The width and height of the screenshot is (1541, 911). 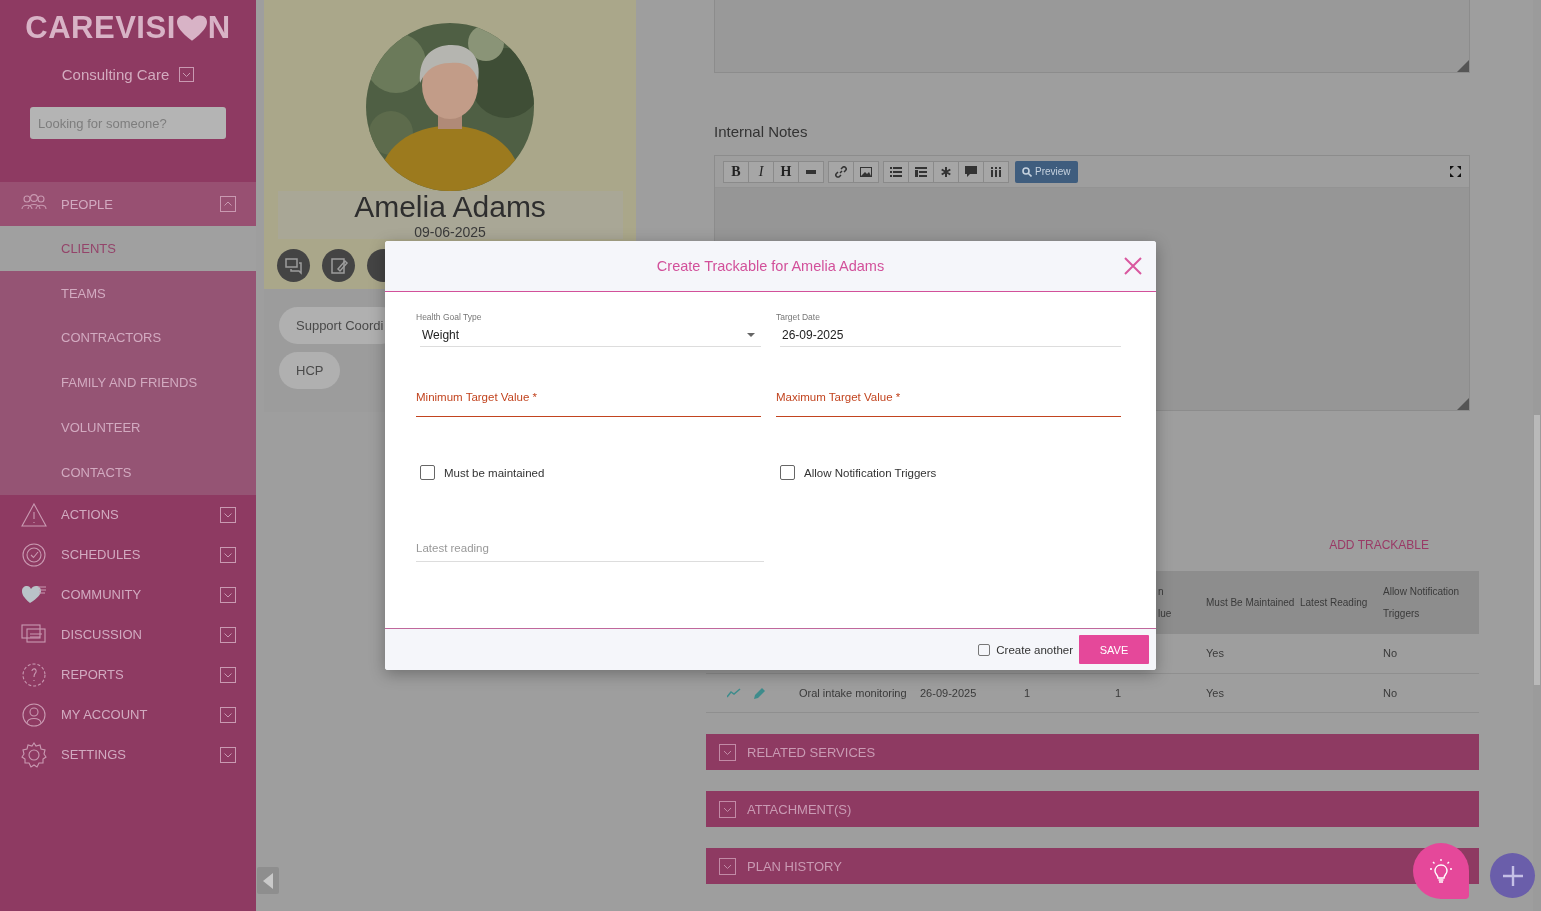 I want to click on nav-item: COMMUNITY, so click(x=128, y=594).